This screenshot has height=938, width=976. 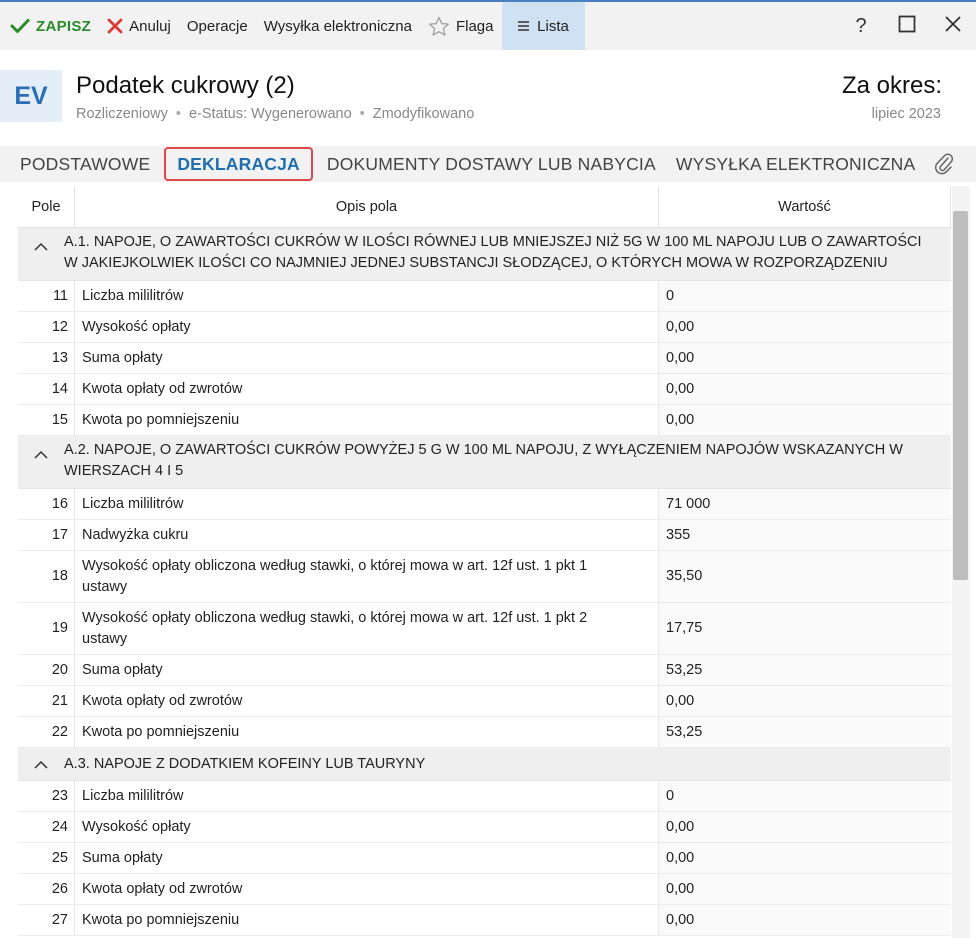 What do you see at coordinates (367, 827) in the screenshot?
I see `cell-opis: Wysokość opłaty` at bounding box center [367, 827].